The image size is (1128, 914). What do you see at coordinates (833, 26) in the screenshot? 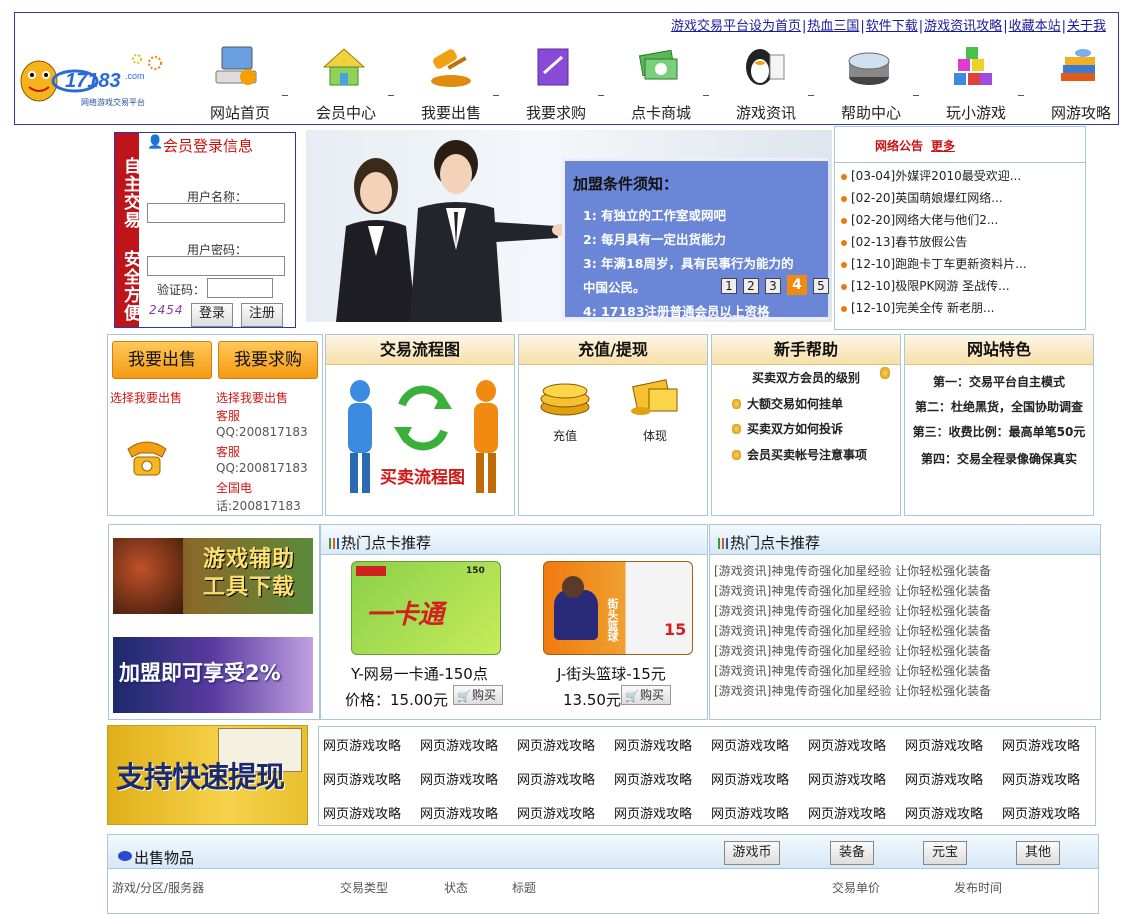
I see `top-link-game: 热血三国` at bounding box center [833, 26].